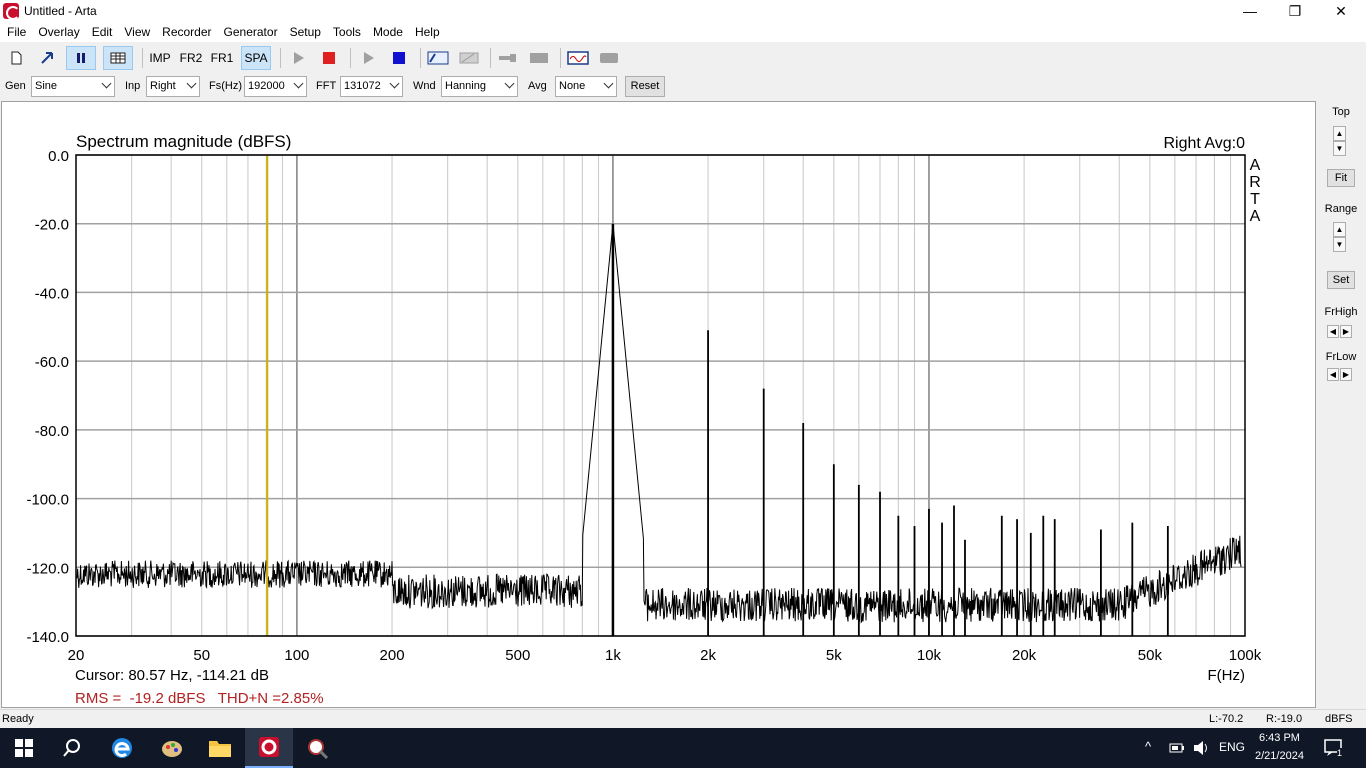 Image resolution: width=1366 pixels, height=768 pixels. What do you see at coordinates (1341, 280) in the screenshot?
I see `set-button: Set` at bounding box center [1341, 280].